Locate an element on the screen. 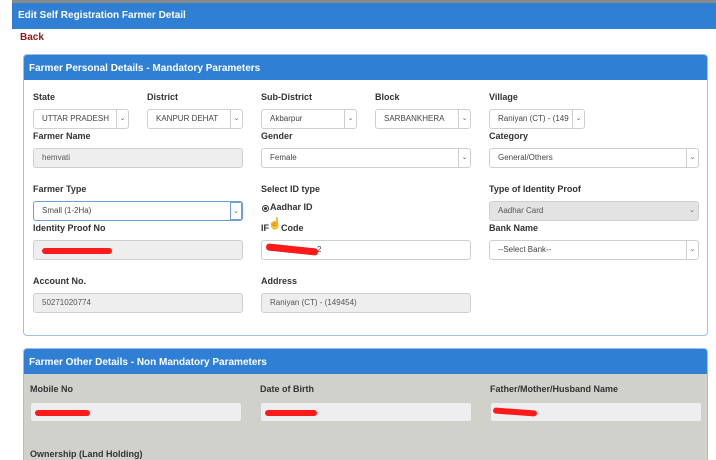  page-title: Edit Self Registration Farmer Detail is located at coordinates (102, 15).